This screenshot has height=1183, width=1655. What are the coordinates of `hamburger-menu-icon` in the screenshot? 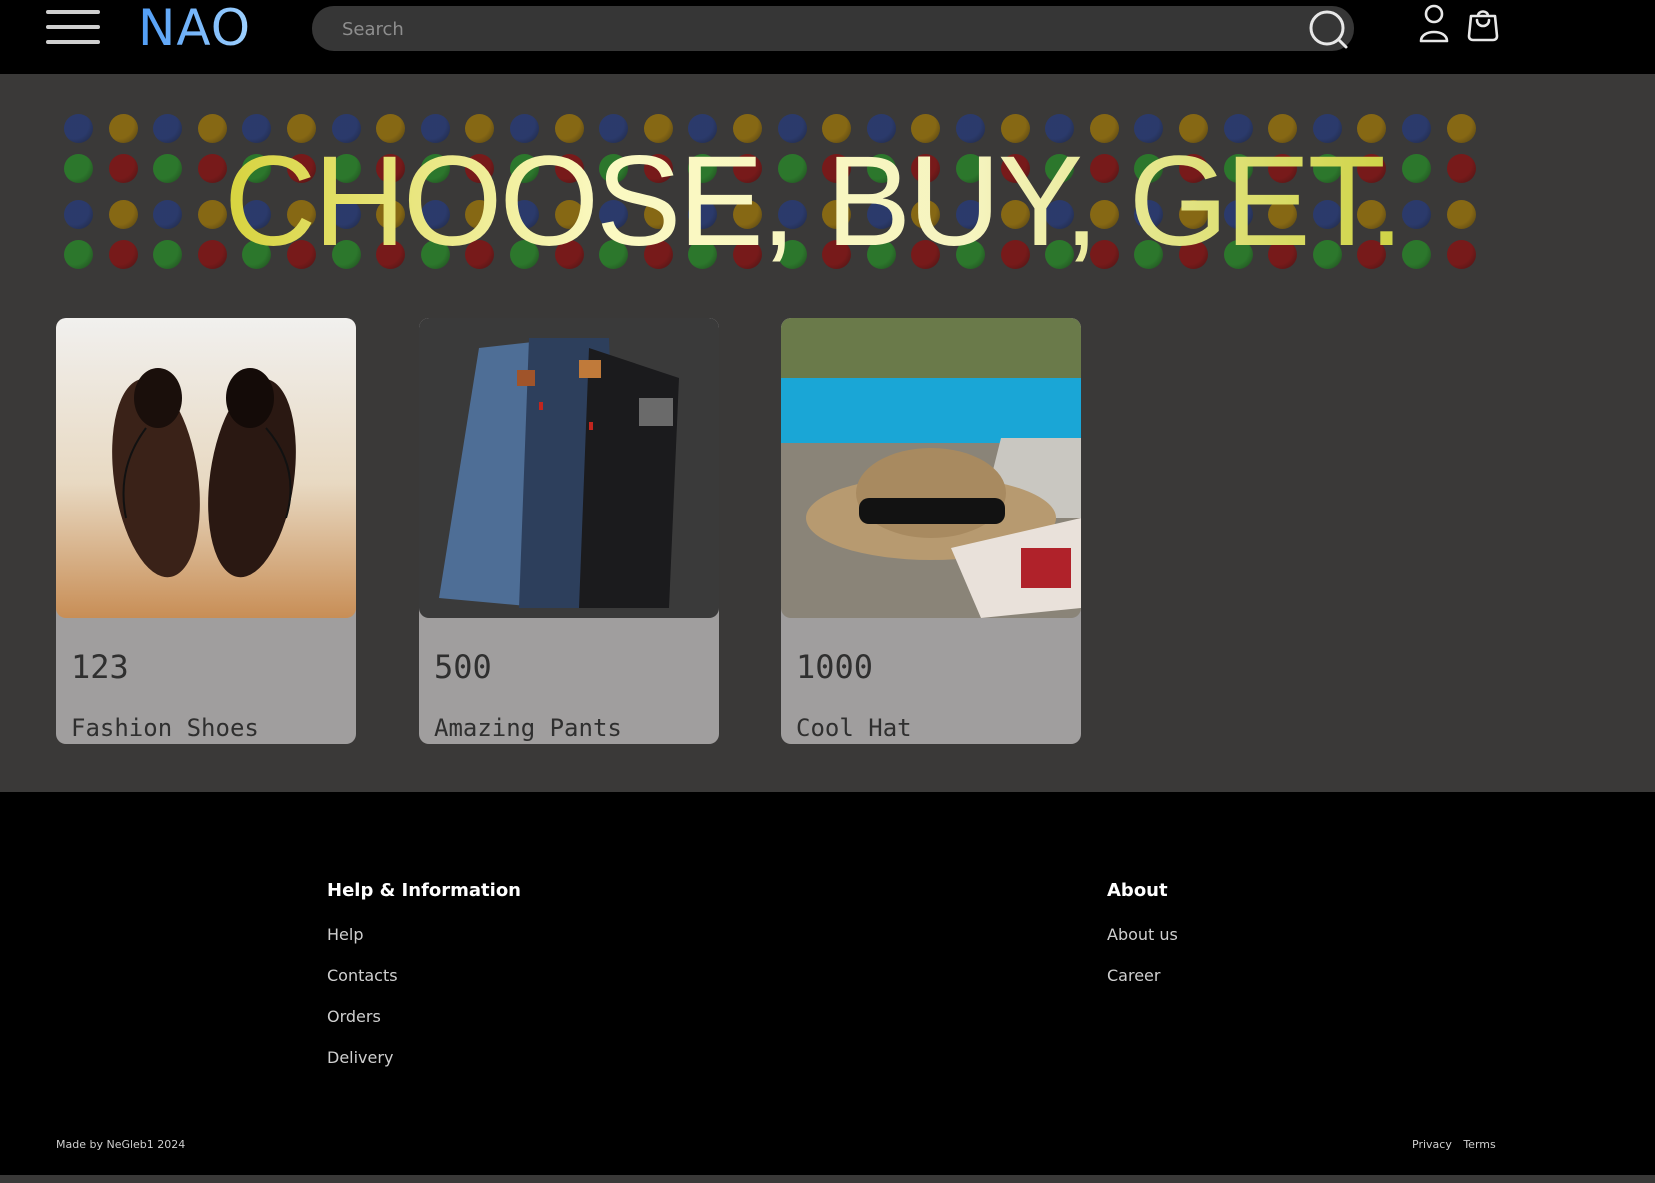 It's located at (73, 28).